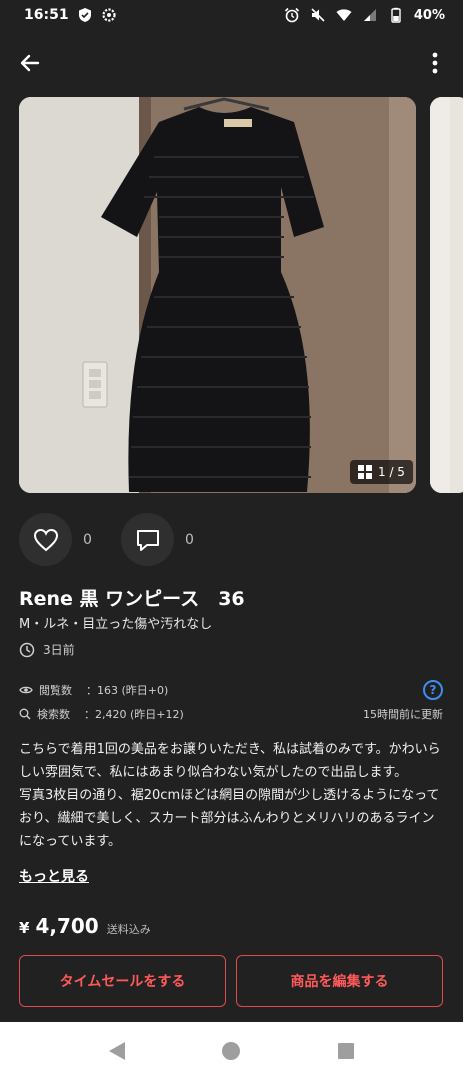  I want to click on comment-icon, so click(147, 540).